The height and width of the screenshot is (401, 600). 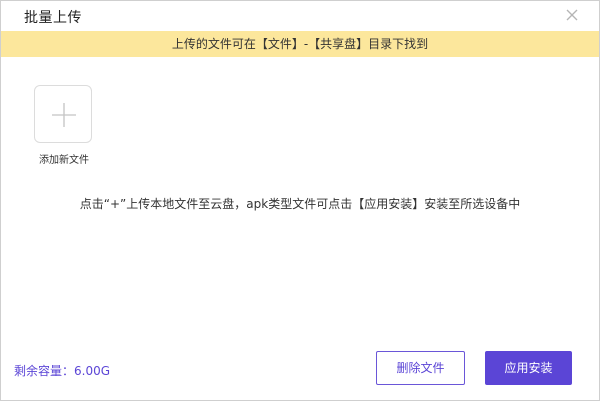 What do you see at coordinates (300, 204) in the screenshot?
I see `upload-hint: 点击“+”上传本地文件至云盘，apk类型文件可点击【应用安装】安装至所选设备中` at bounding box center [300, 204].